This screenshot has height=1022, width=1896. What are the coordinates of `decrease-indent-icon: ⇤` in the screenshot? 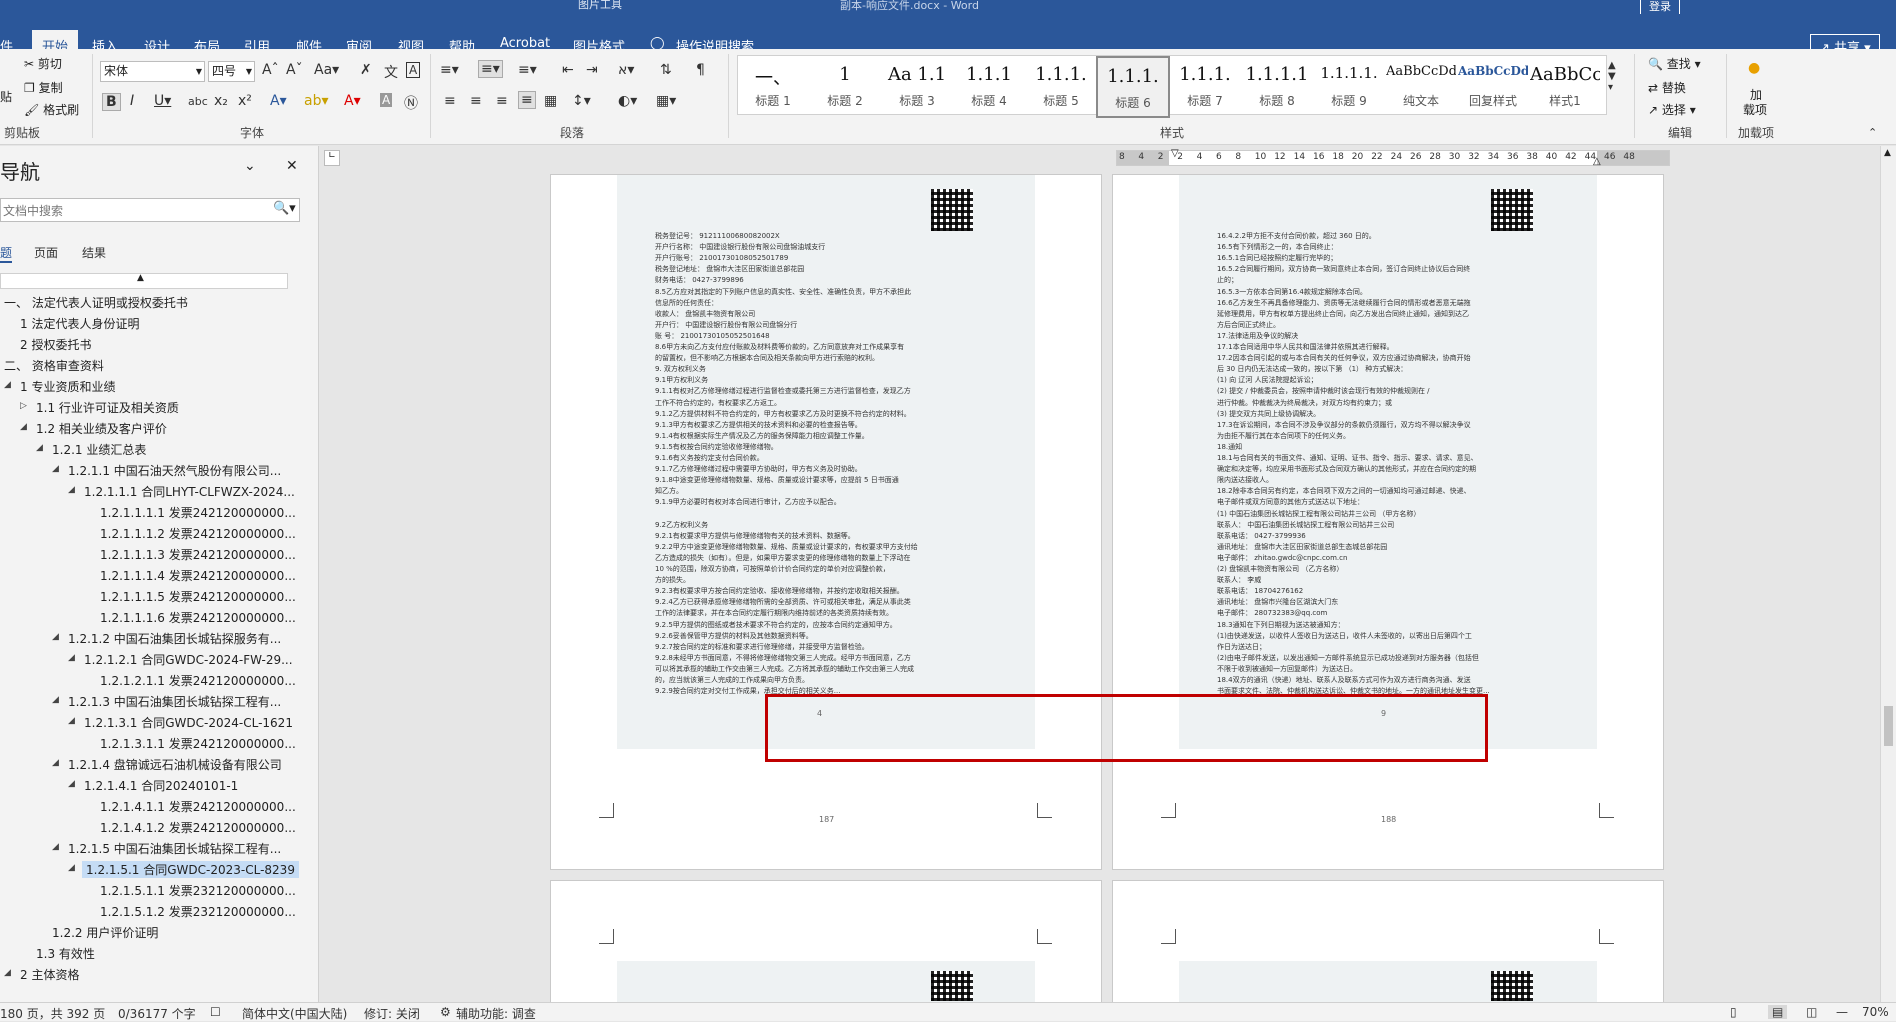 It's located at (568, 70).